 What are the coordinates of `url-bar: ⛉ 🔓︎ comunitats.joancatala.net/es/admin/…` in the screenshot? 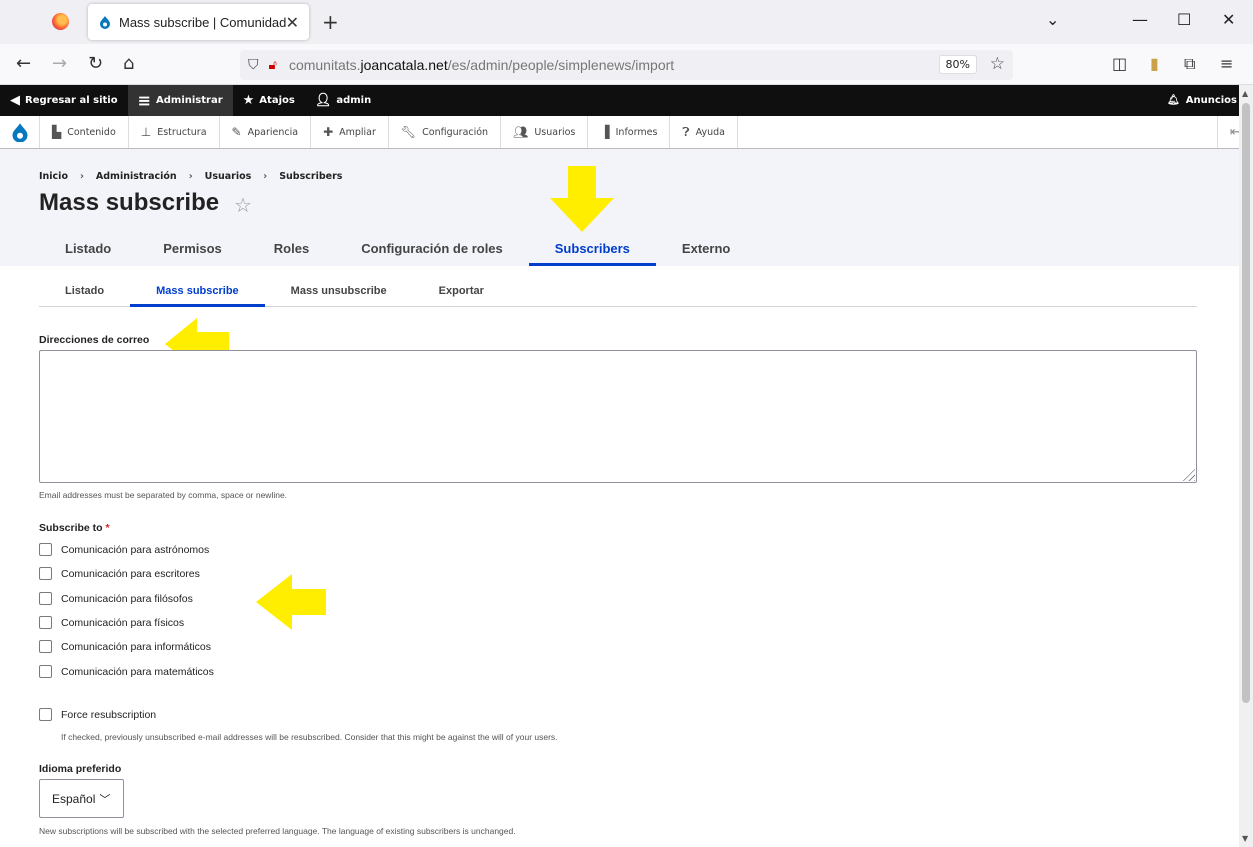 It's located at (626, 65).